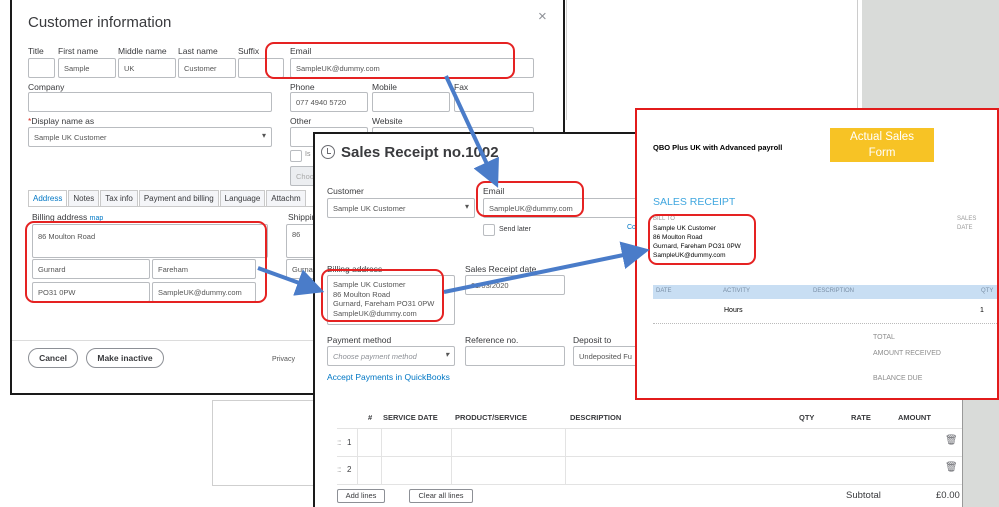 The image size is (999, 507). I want to click on middle-name-label: Middle name, so click(142, 51).